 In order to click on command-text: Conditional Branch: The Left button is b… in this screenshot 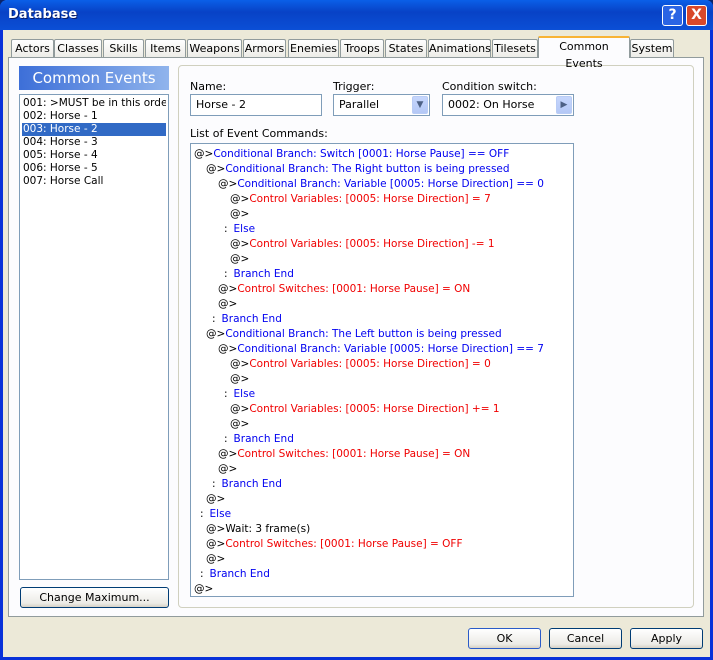, I will do `click(363, 334)`.